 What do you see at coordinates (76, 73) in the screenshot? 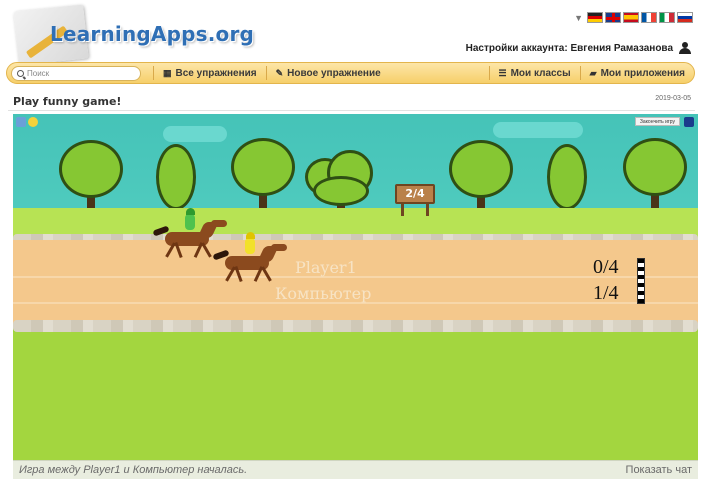
I see `search-input: Поиск` at bounding box center [76, 73].